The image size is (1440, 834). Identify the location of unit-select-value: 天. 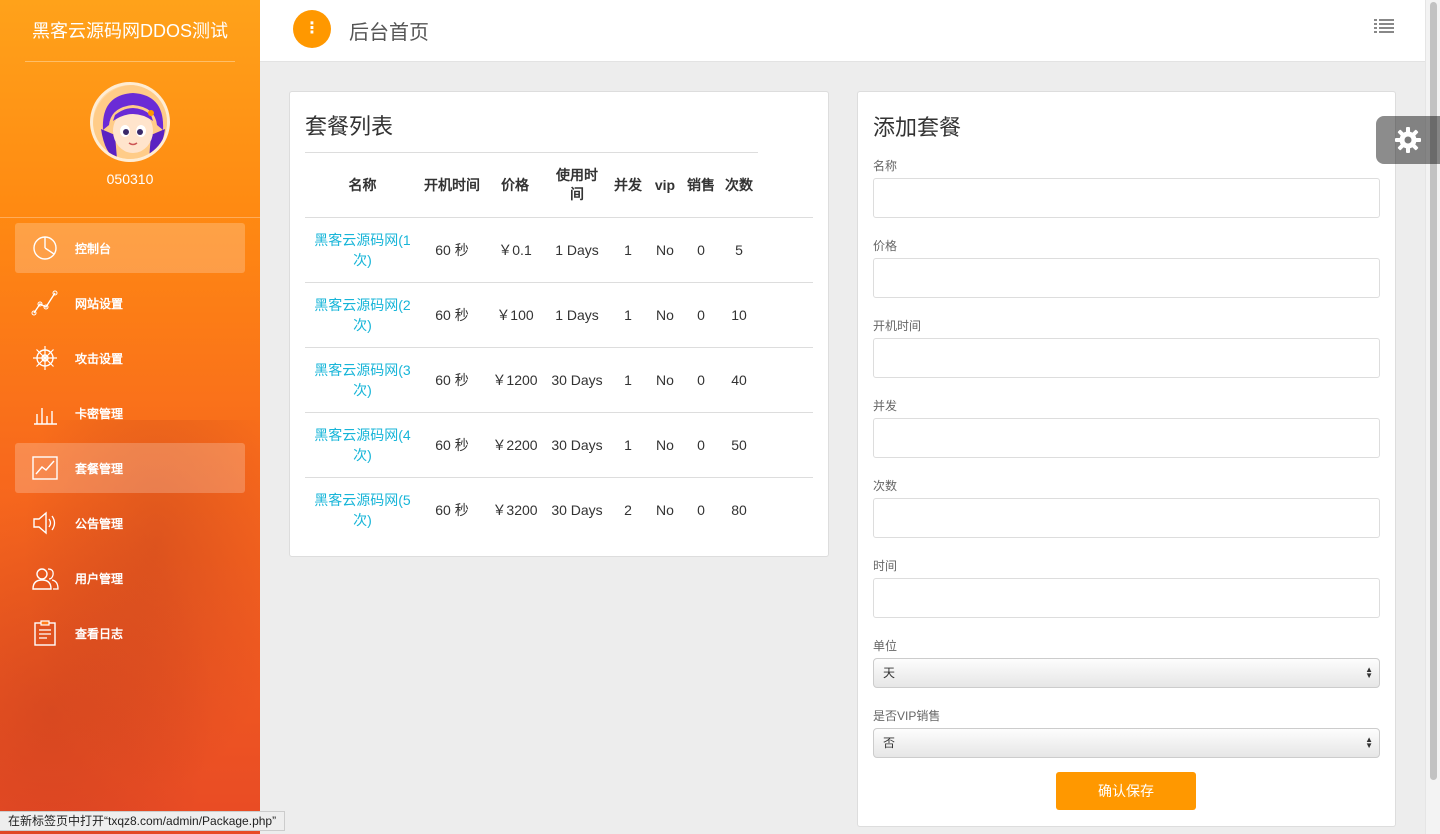
(889, 673).